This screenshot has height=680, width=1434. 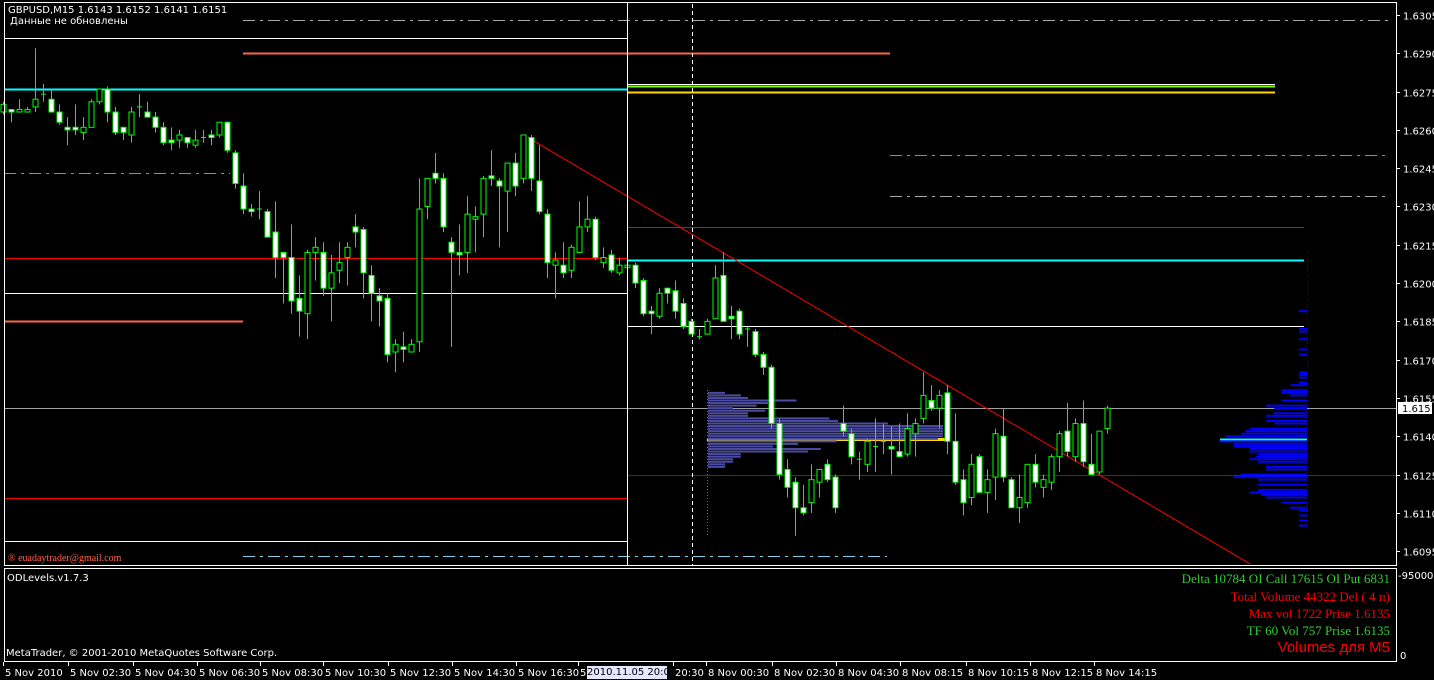 I want to click on info-max-vol: Max vol 1722 Prise 1.6135, so click(x=1319, y=613).